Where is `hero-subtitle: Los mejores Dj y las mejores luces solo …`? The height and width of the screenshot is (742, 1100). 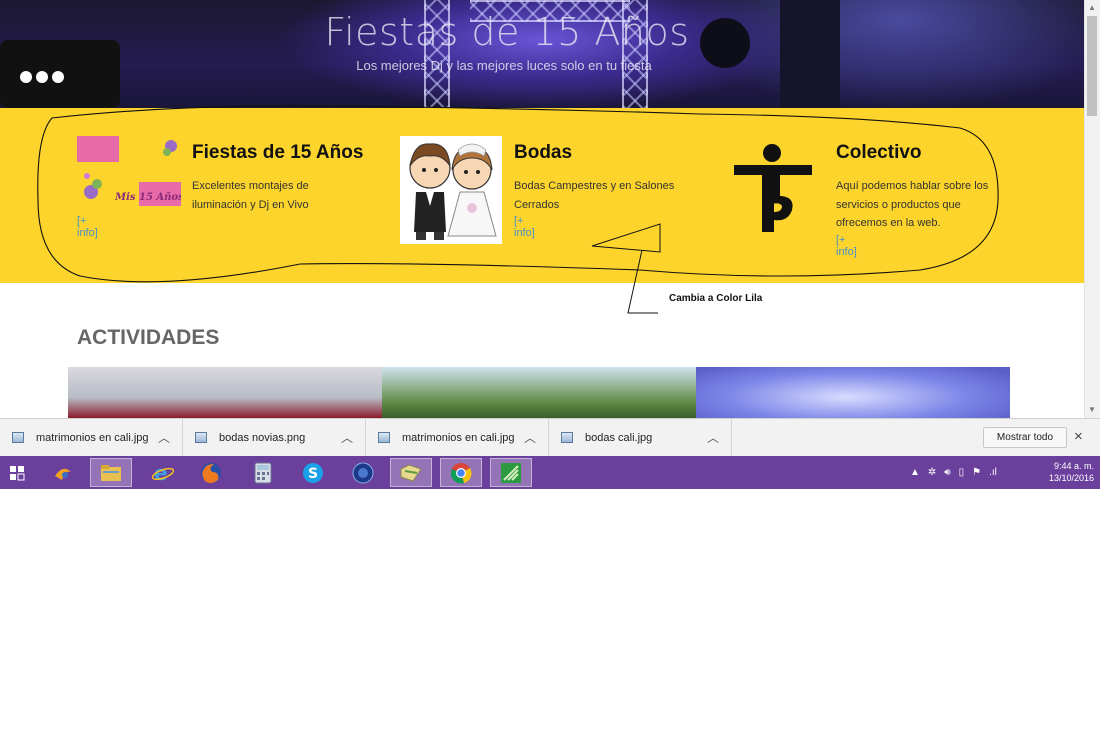 hero-subtitle: Los mejores Dj y las mejores luces solo … is located at coordinates (504, 65).